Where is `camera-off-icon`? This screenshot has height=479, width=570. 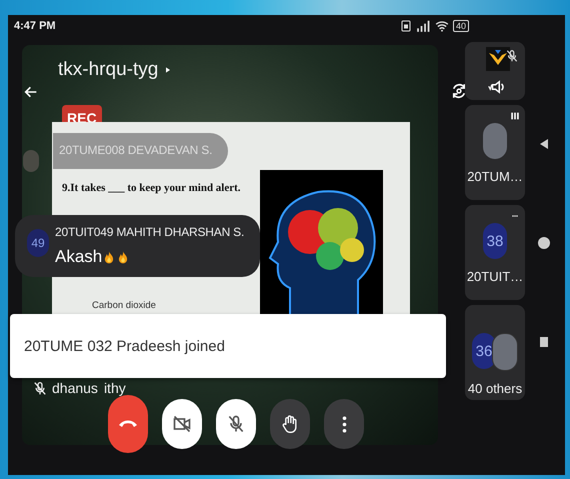
camera-off-icon is located at coordinates (182, 424).